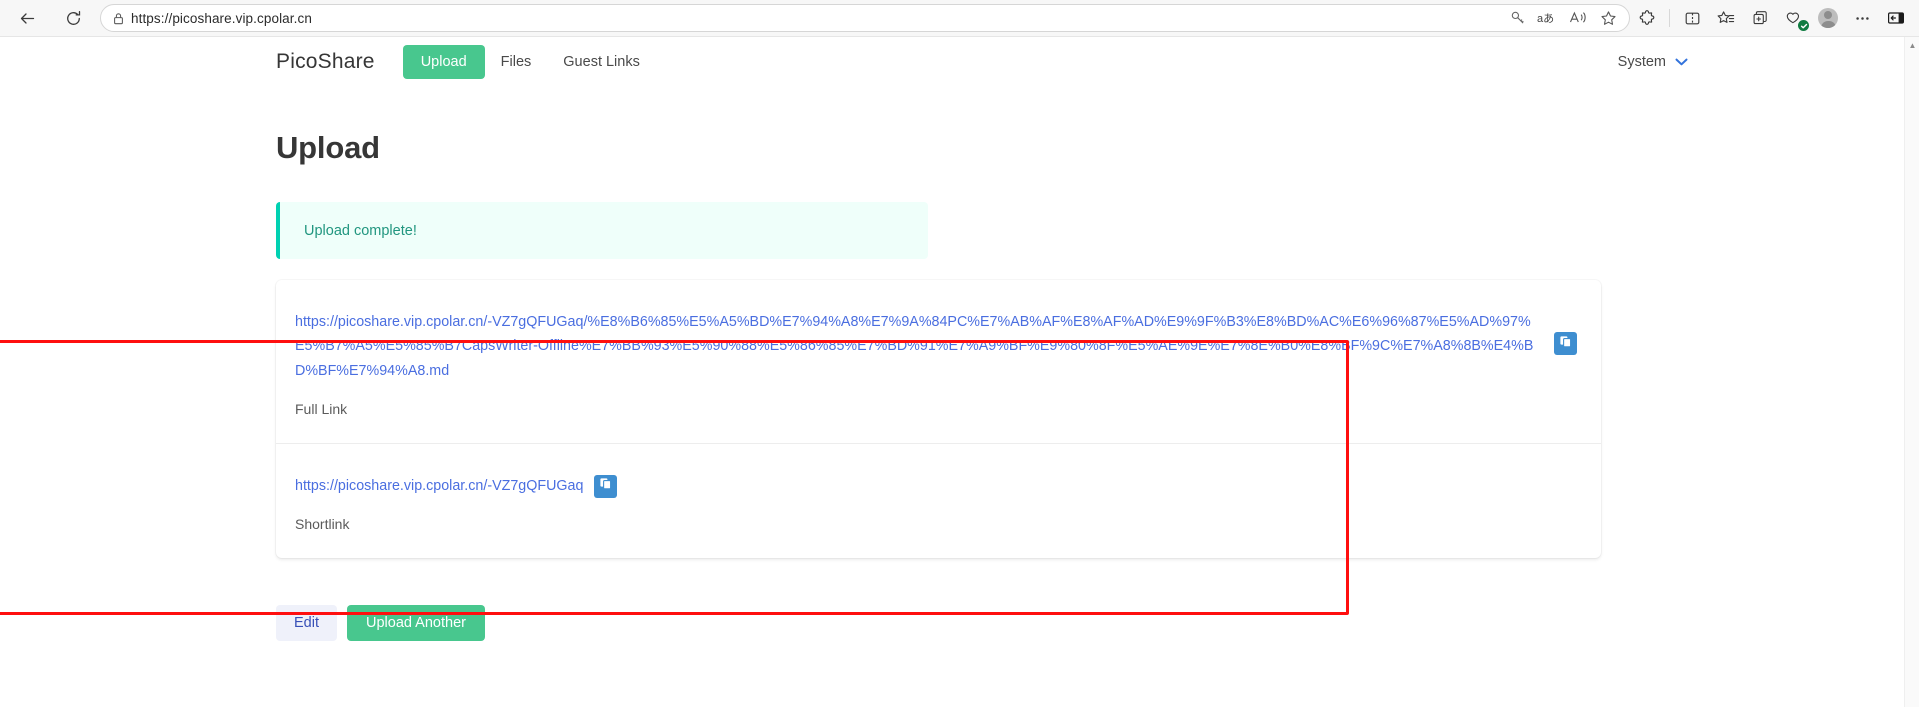  Describe the element at coordinates (306, 623) in the screenshot. I see `edit-button: Edit` at that location.